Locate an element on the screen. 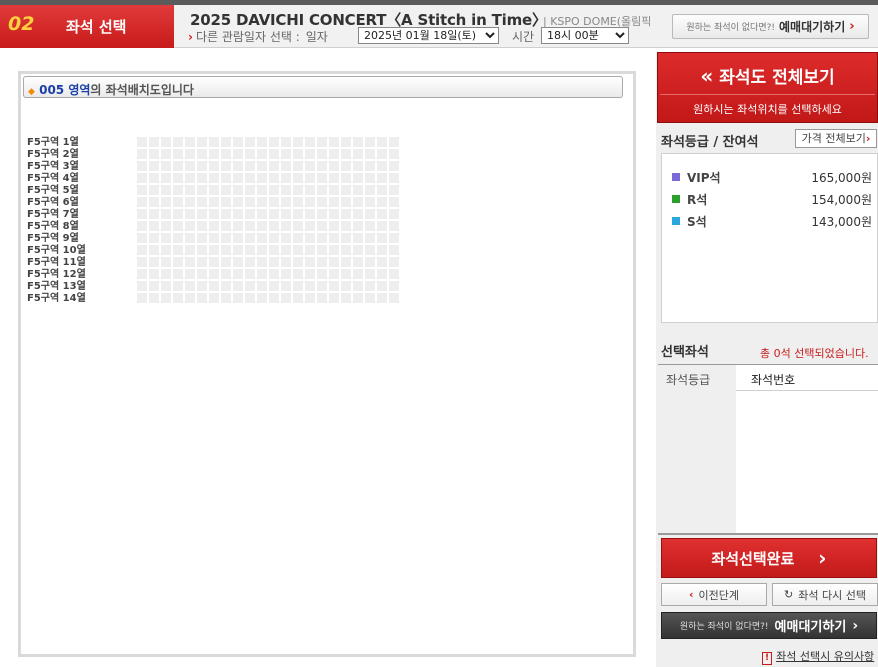  waitlist-button-bottom: 원하는 좌석이 없다면?! 예매대기하기 › is located at coordinates (769, 625).